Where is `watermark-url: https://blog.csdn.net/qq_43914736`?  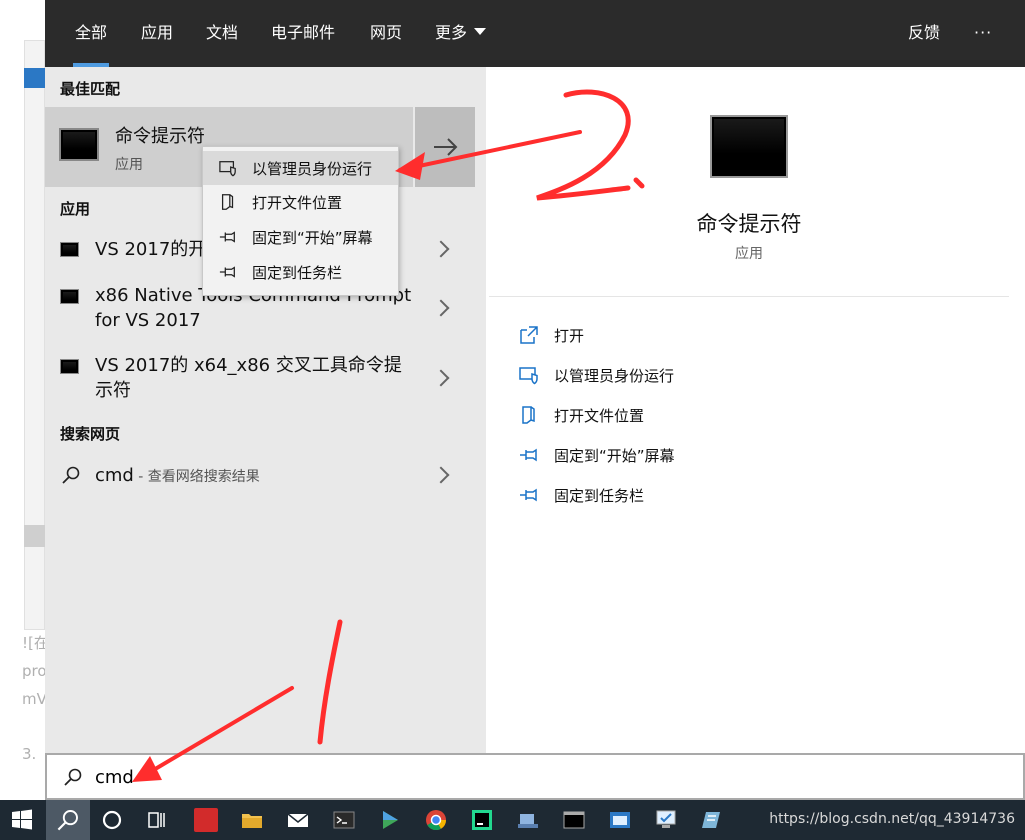
watermark-url: https://blog.csdn.net/qq_43914736 is located at coordinates (892, 819).